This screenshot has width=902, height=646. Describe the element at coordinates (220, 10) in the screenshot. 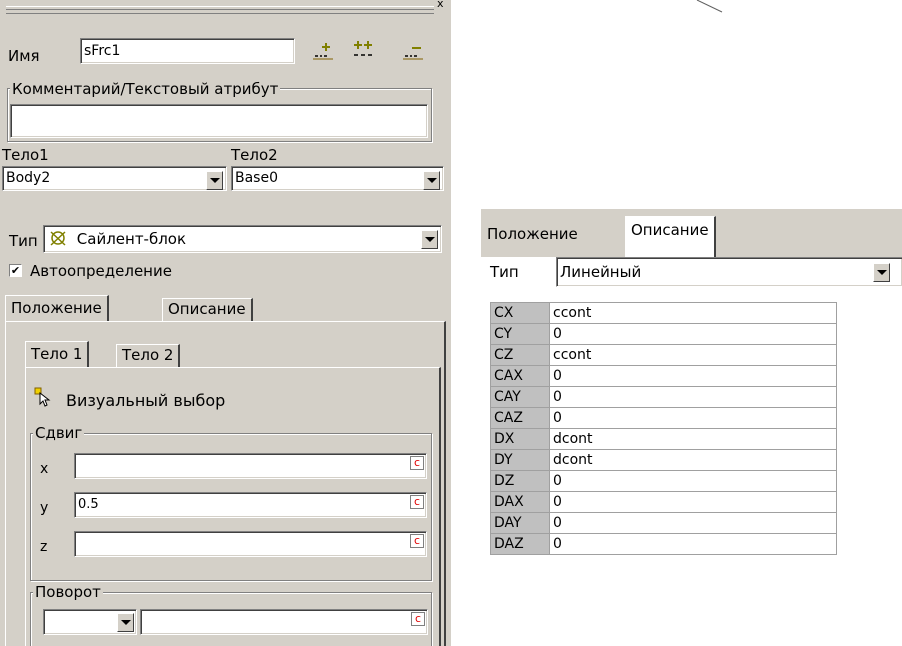

I see `panel-grip` at that location.